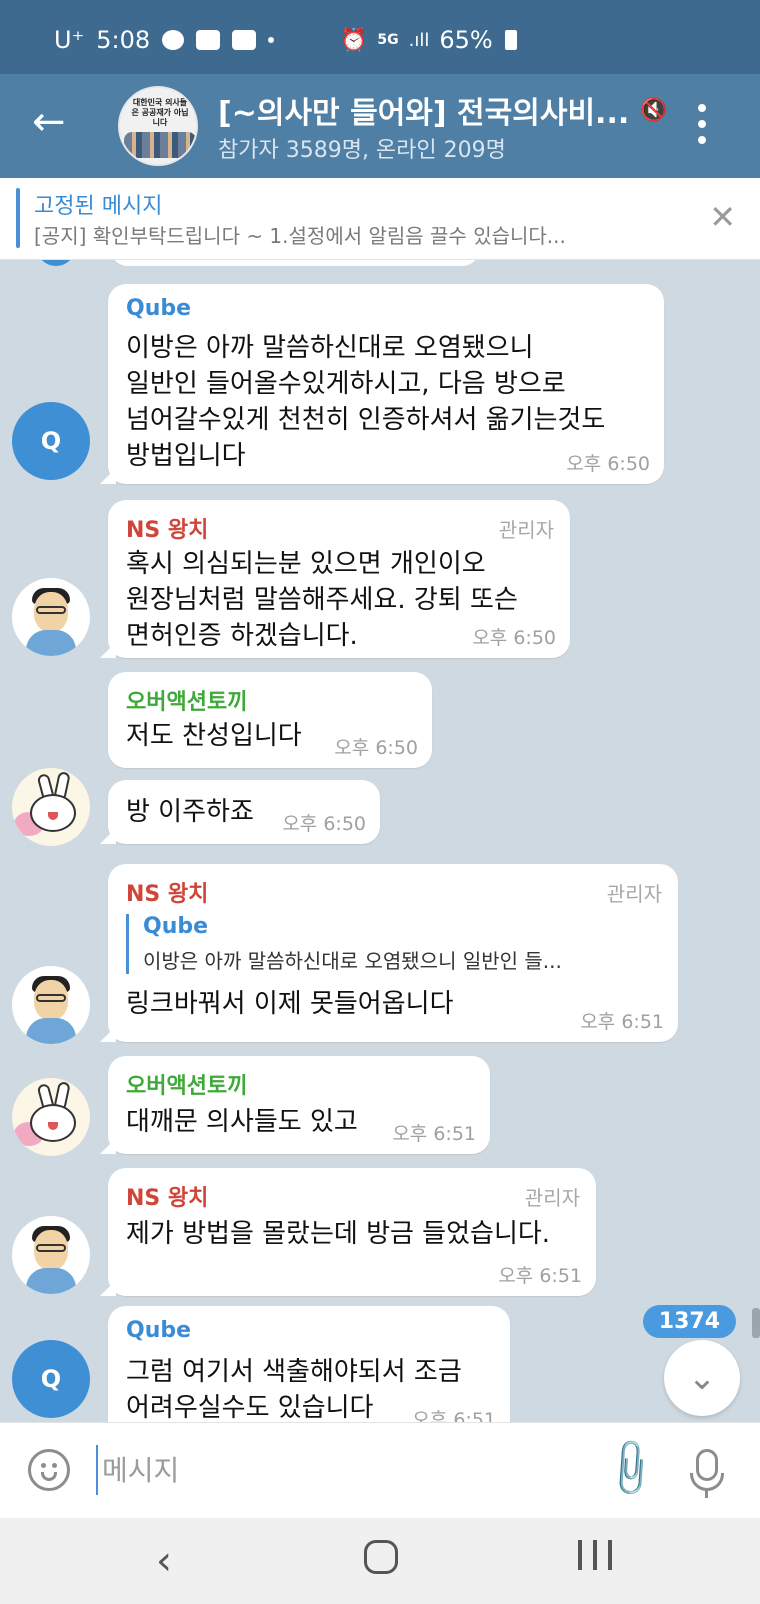 This screenshot has width=760, height=1604. What do you see at coordinates (354, 40) in the screenshot?
I see `alarm-icon: ⏰` at bounding box center [354, 40].